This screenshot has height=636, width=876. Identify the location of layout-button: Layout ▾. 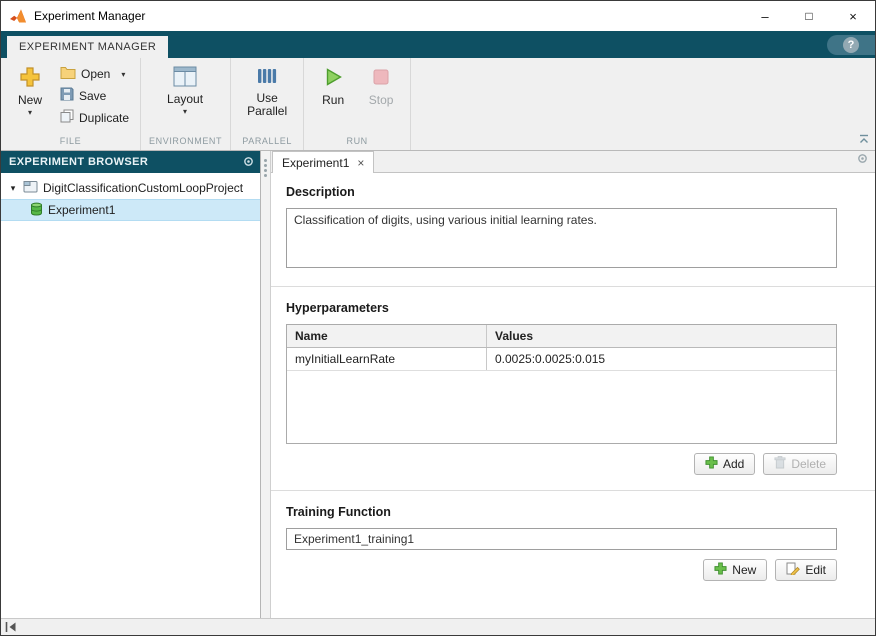
(185, 91).